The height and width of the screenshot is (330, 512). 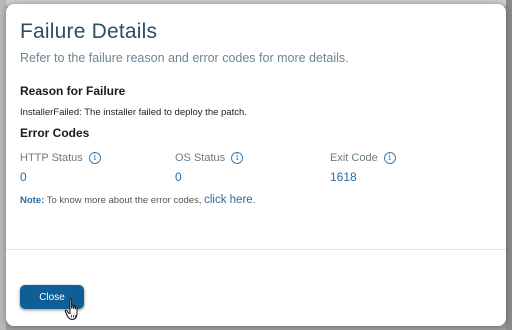 I want to click on exit-code-label: Exit Code, so click(x=354, y=158).